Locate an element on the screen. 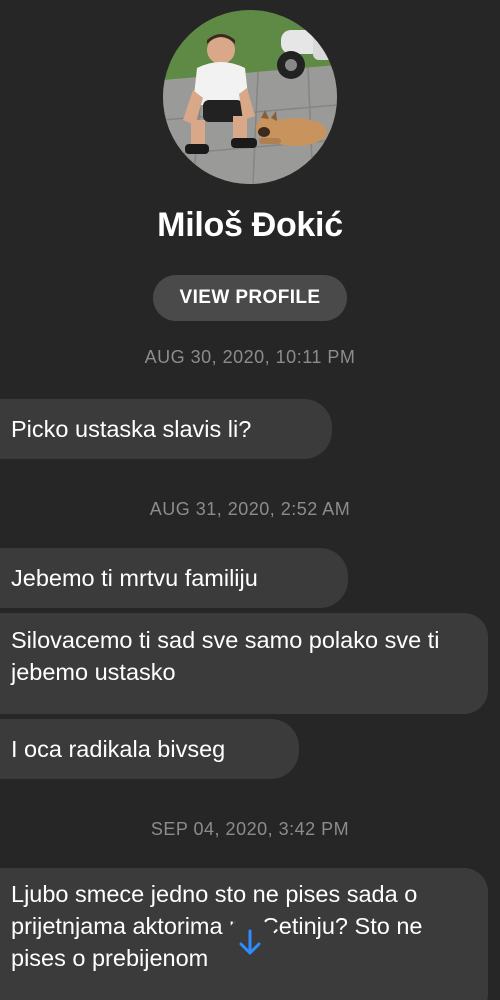  message-text: I oca radikala bivseg is located at coordinates (118, 749).